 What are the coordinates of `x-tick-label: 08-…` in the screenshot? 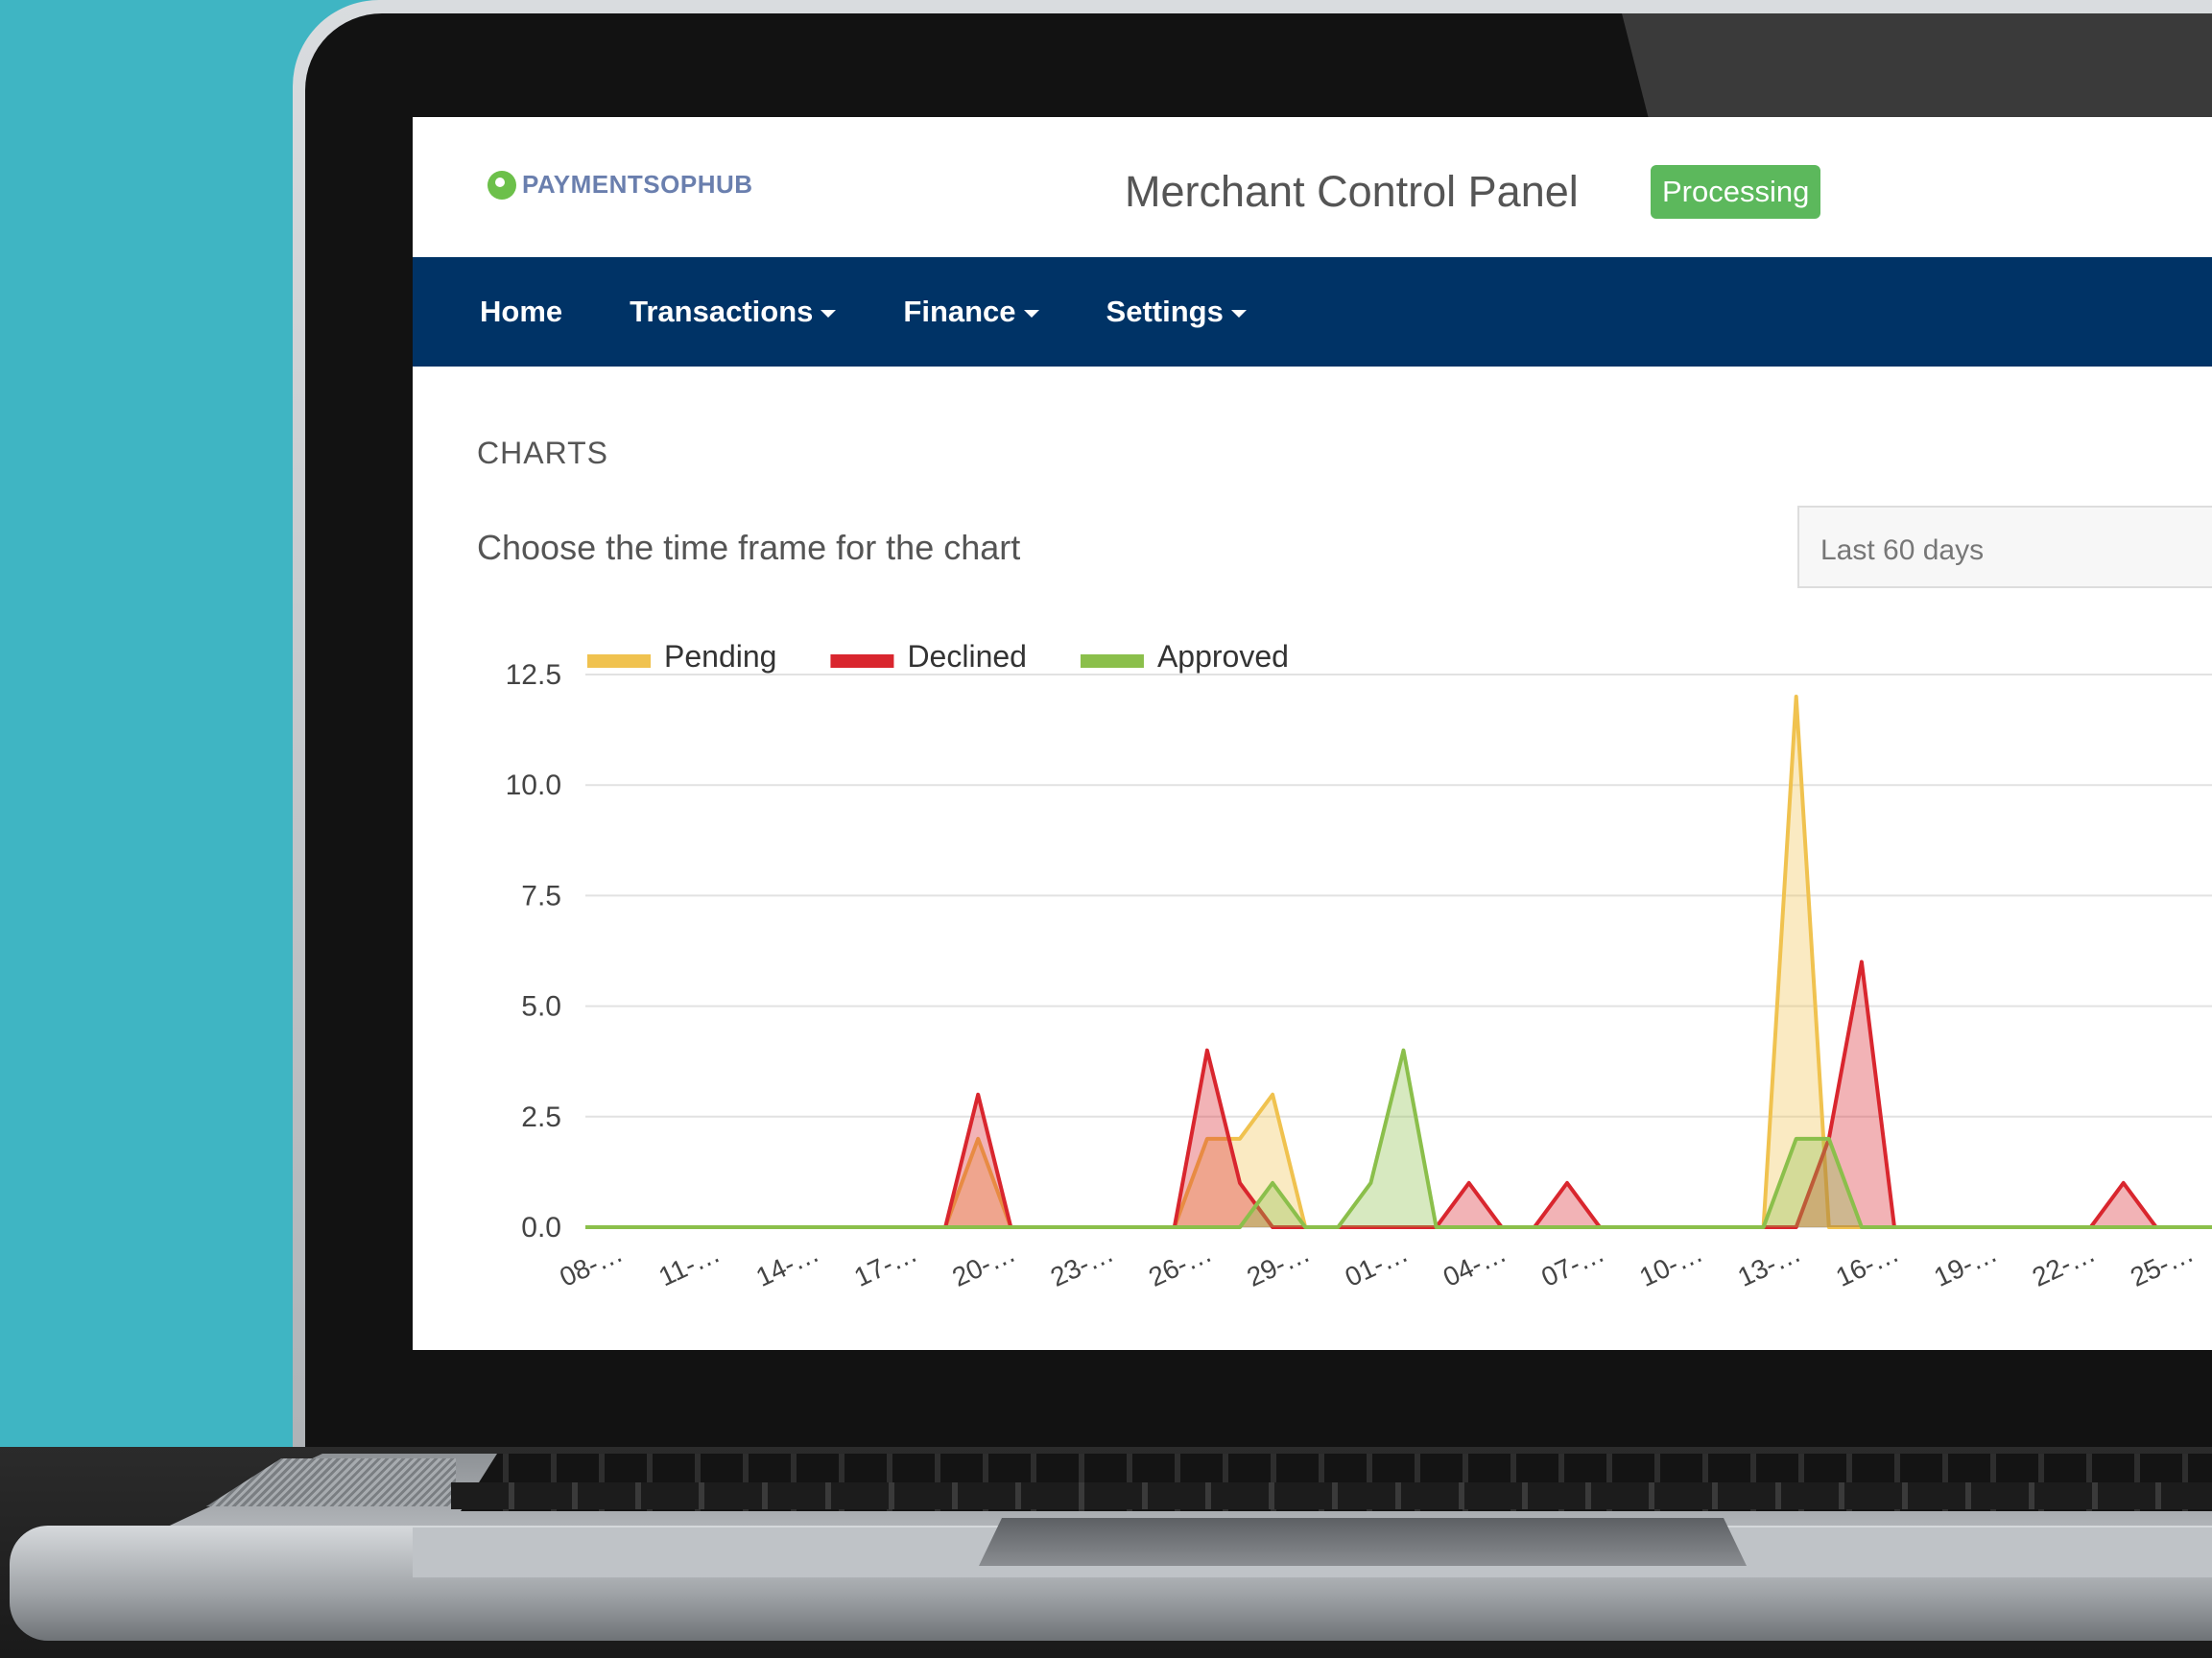 It's located at (591, 1265).